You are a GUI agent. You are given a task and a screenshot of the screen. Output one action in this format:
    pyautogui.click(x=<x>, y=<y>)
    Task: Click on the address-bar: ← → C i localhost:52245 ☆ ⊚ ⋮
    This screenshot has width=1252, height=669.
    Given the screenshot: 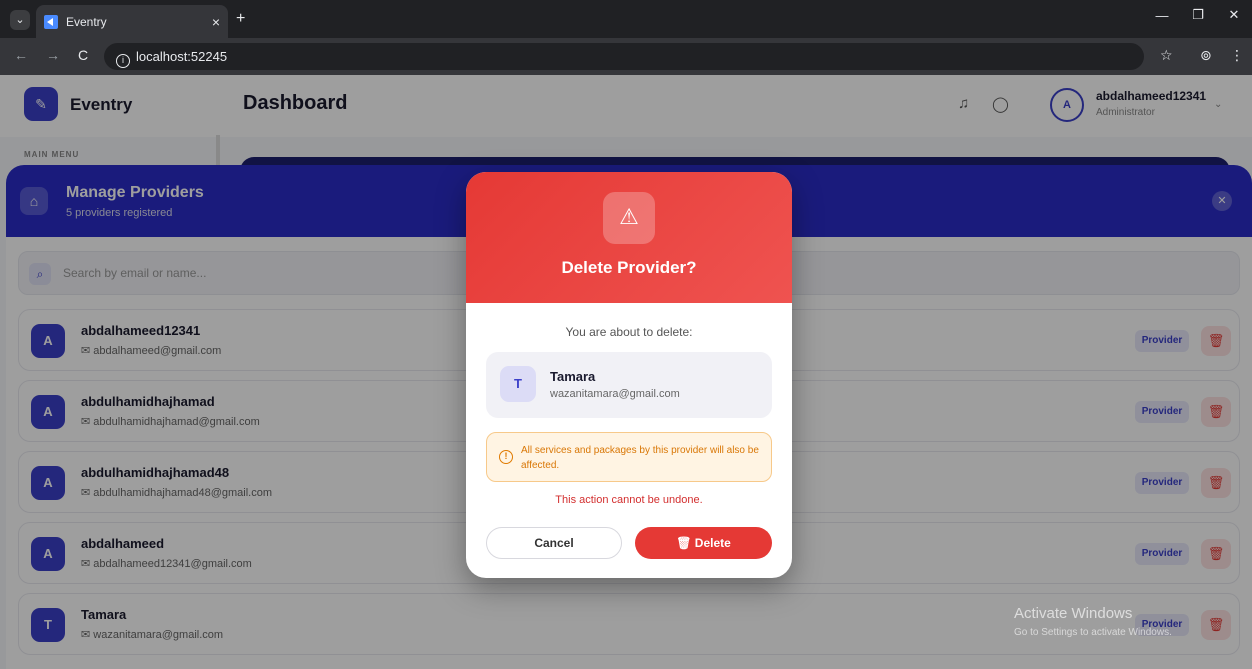 What is the action you would take?
    pyautogui.click(x=626, y=56)
    